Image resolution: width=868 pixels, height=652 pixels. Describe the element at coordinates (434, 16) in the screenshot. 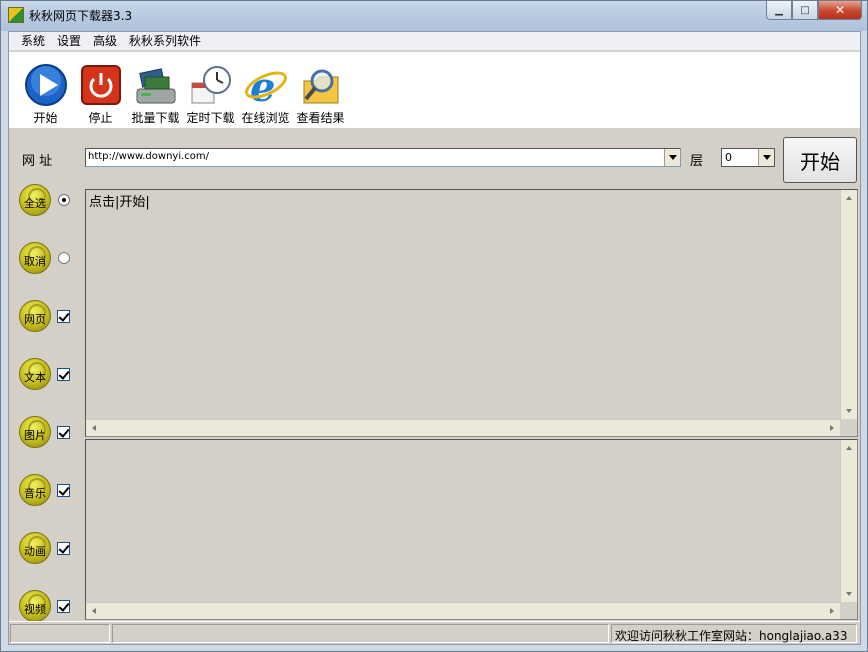

I see `title-bar: 秋秋网页下载器3.3 ▁ □ ✕` at that location.